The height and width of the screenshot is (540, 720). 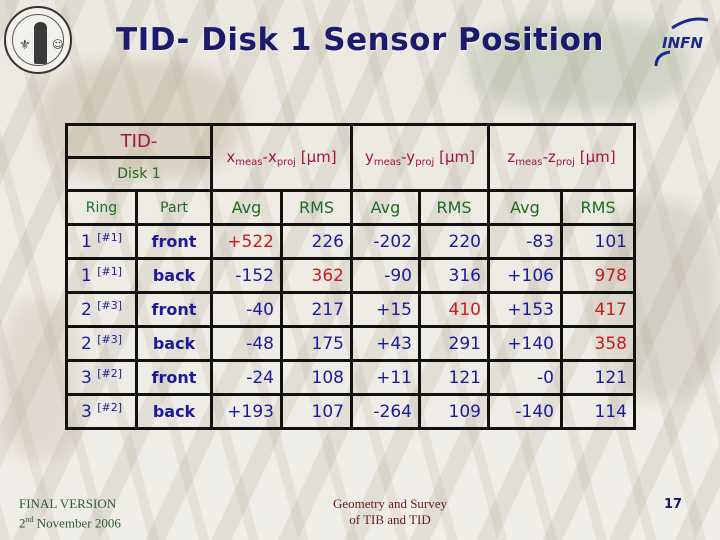 I want to click on cell-x-avg: -40, so click(x=246, y=309).